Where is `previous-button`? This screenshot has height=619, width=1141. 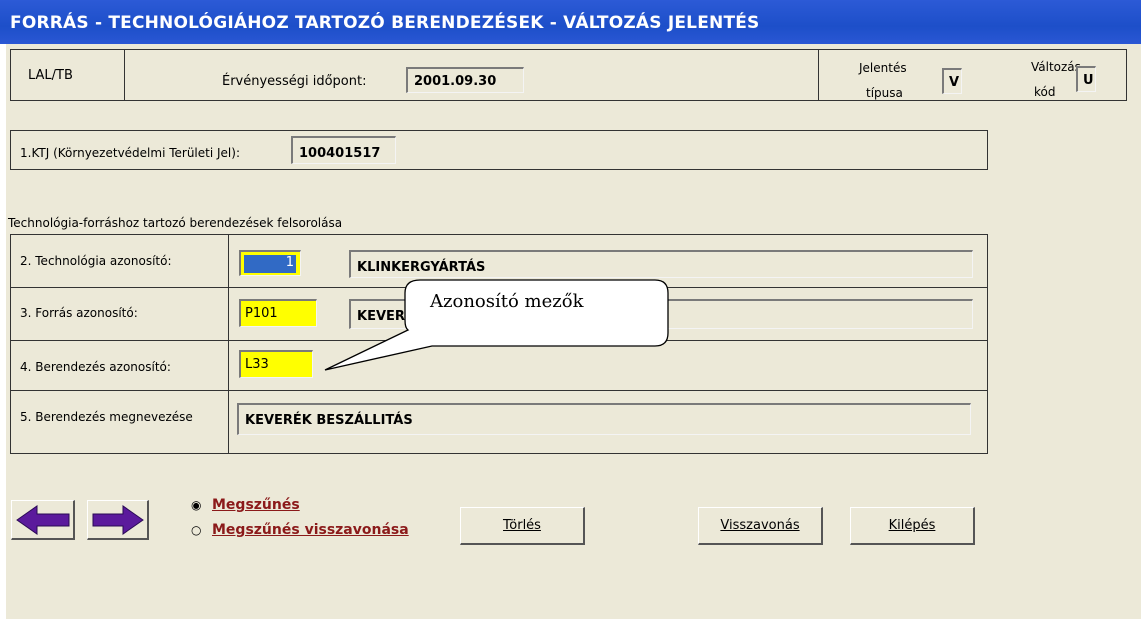
previous-button is located at coordinates (43, 520).